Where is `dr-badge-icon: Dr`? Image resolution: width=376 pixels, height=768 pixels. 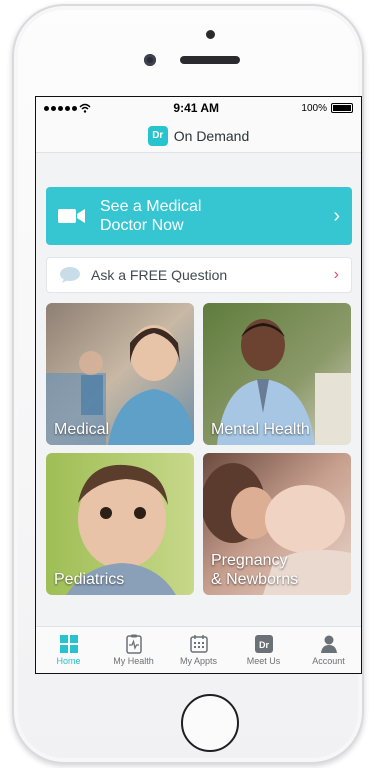 dr-badge-icon: Dr is located at coordinates (263, 644).